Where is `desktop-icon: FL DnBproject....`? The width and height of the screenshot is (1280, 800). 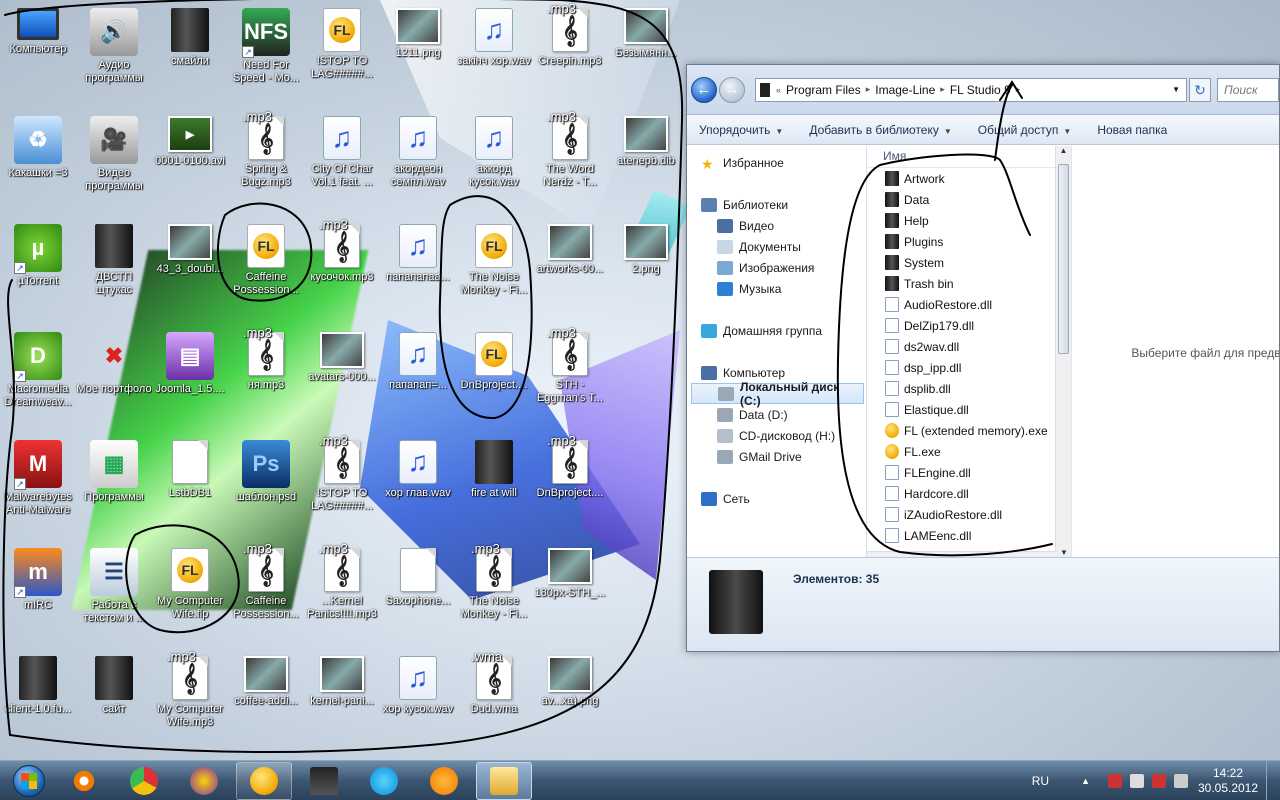
desktop-icon: FL DnBproject.... is located at coordinates (494, 378).